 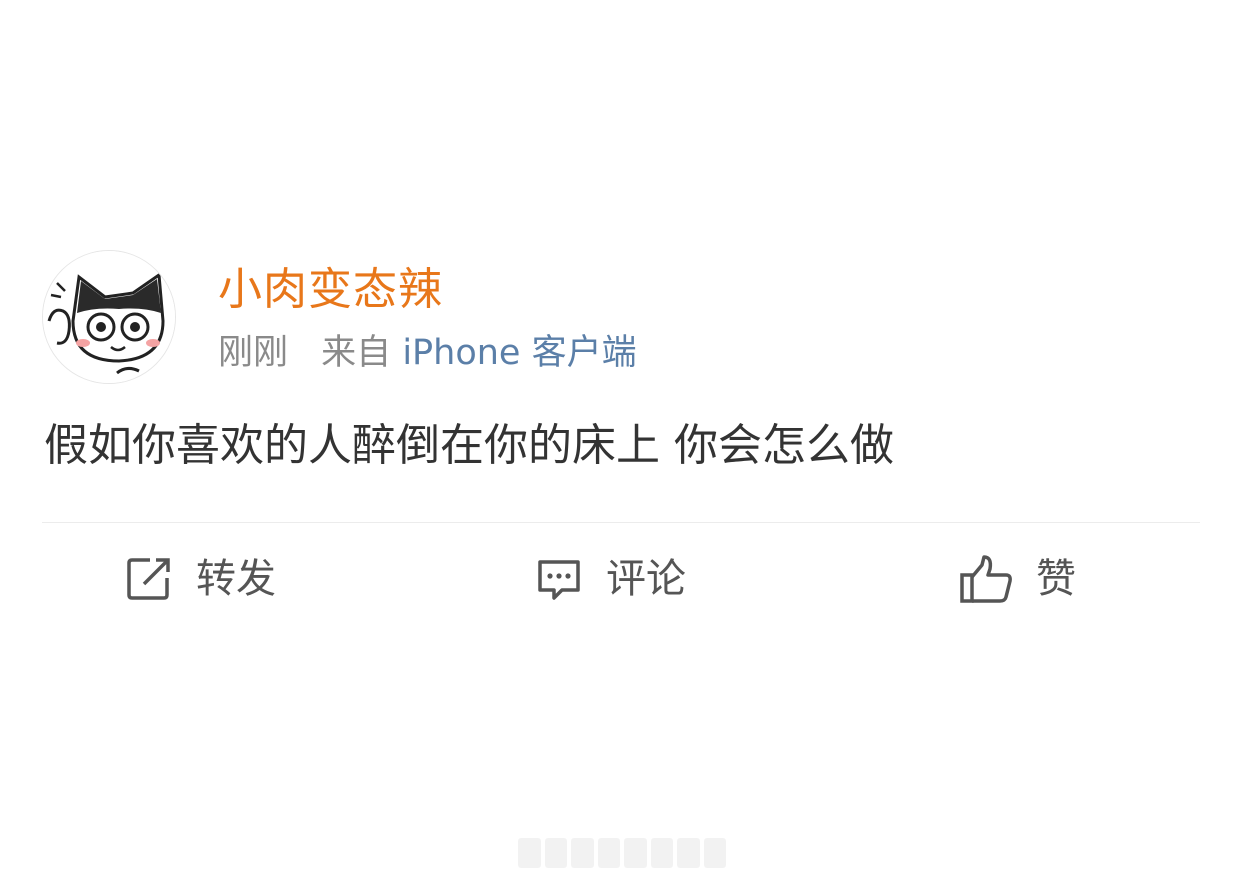 What do you see at coordinates (1017, 579) in the screenshot?
I see `like-button: 赞` at bounding box center [1017, 579].